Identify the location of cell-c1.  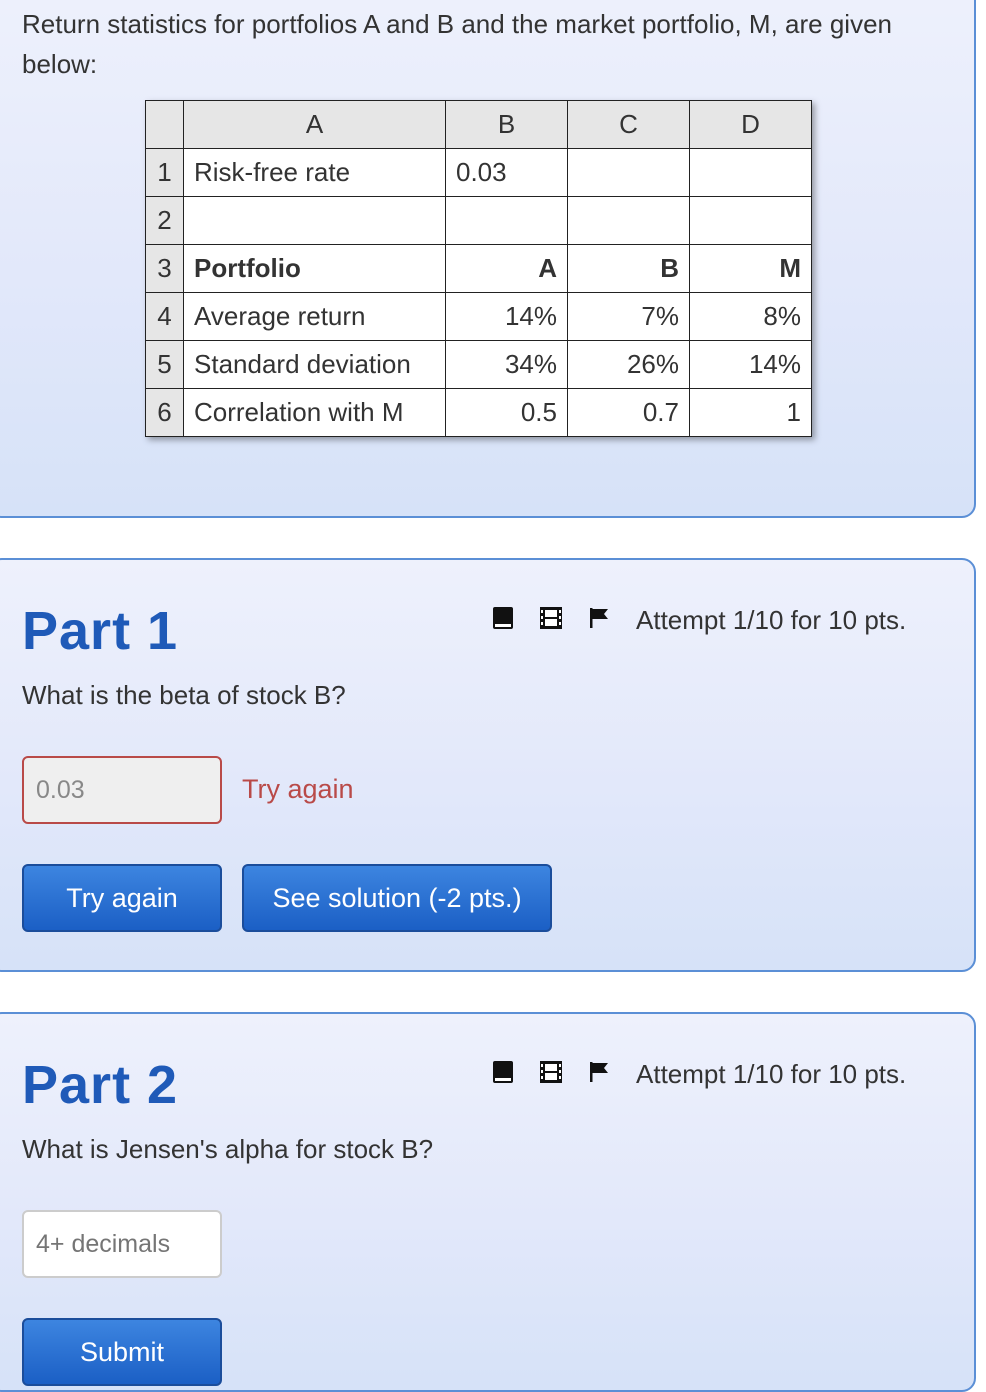
(628, 172).